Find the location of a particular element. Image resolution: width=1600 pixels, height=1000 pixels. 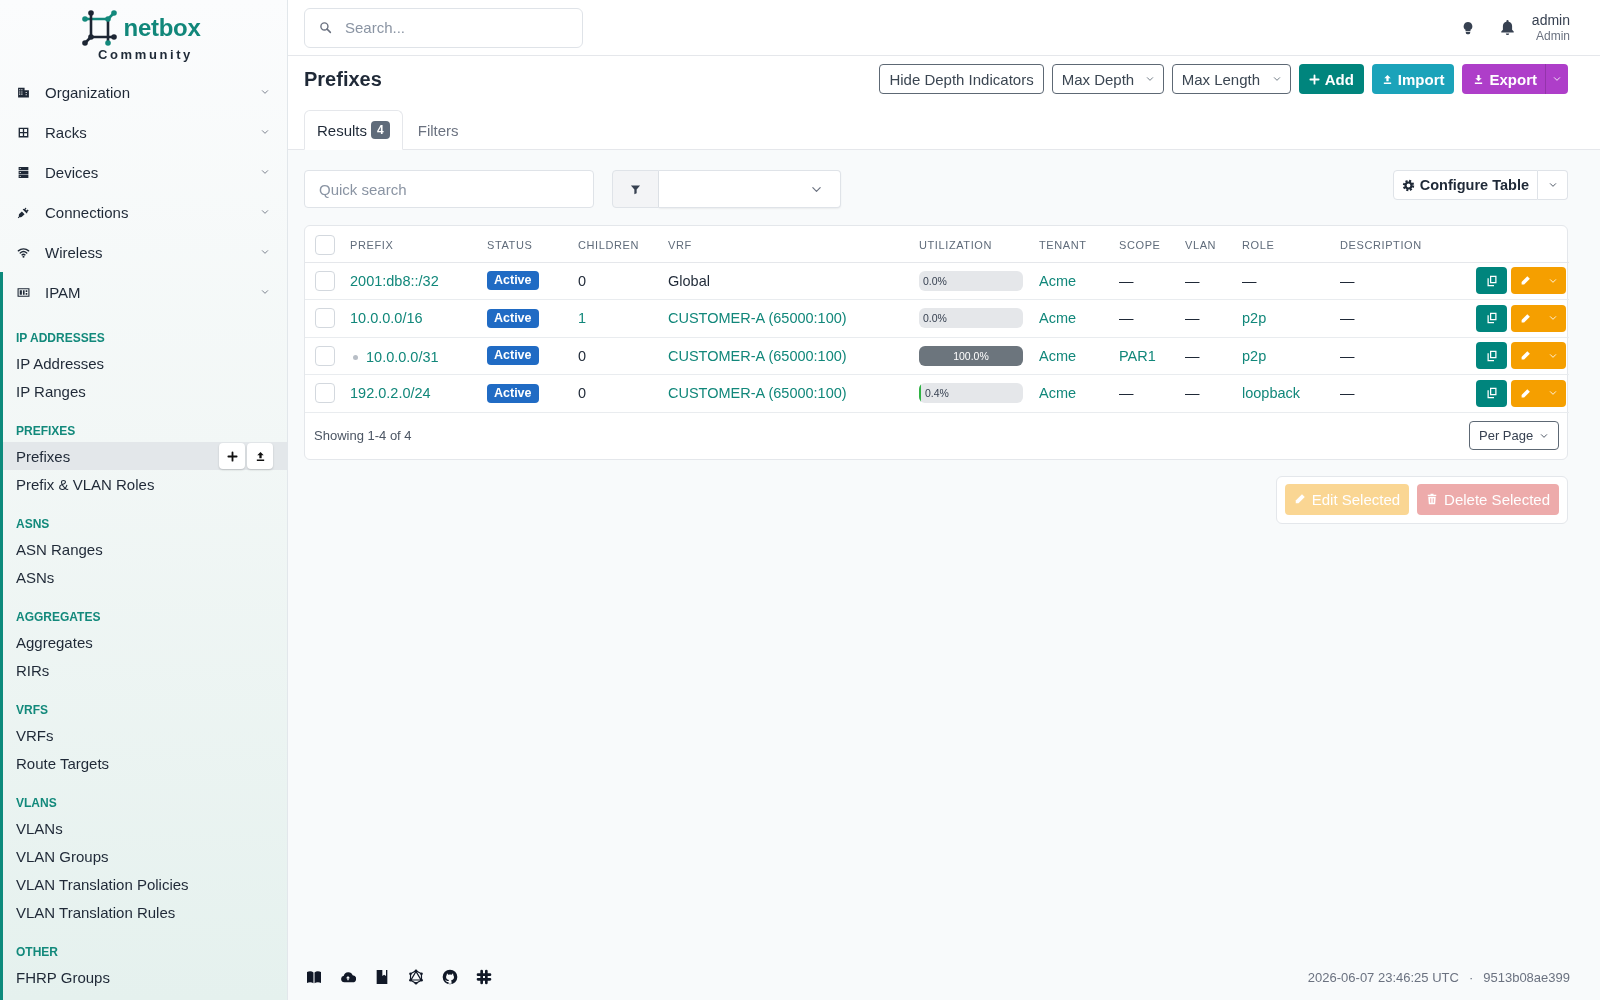

column-header: SCOPE is located at coordinates (1140, 245).